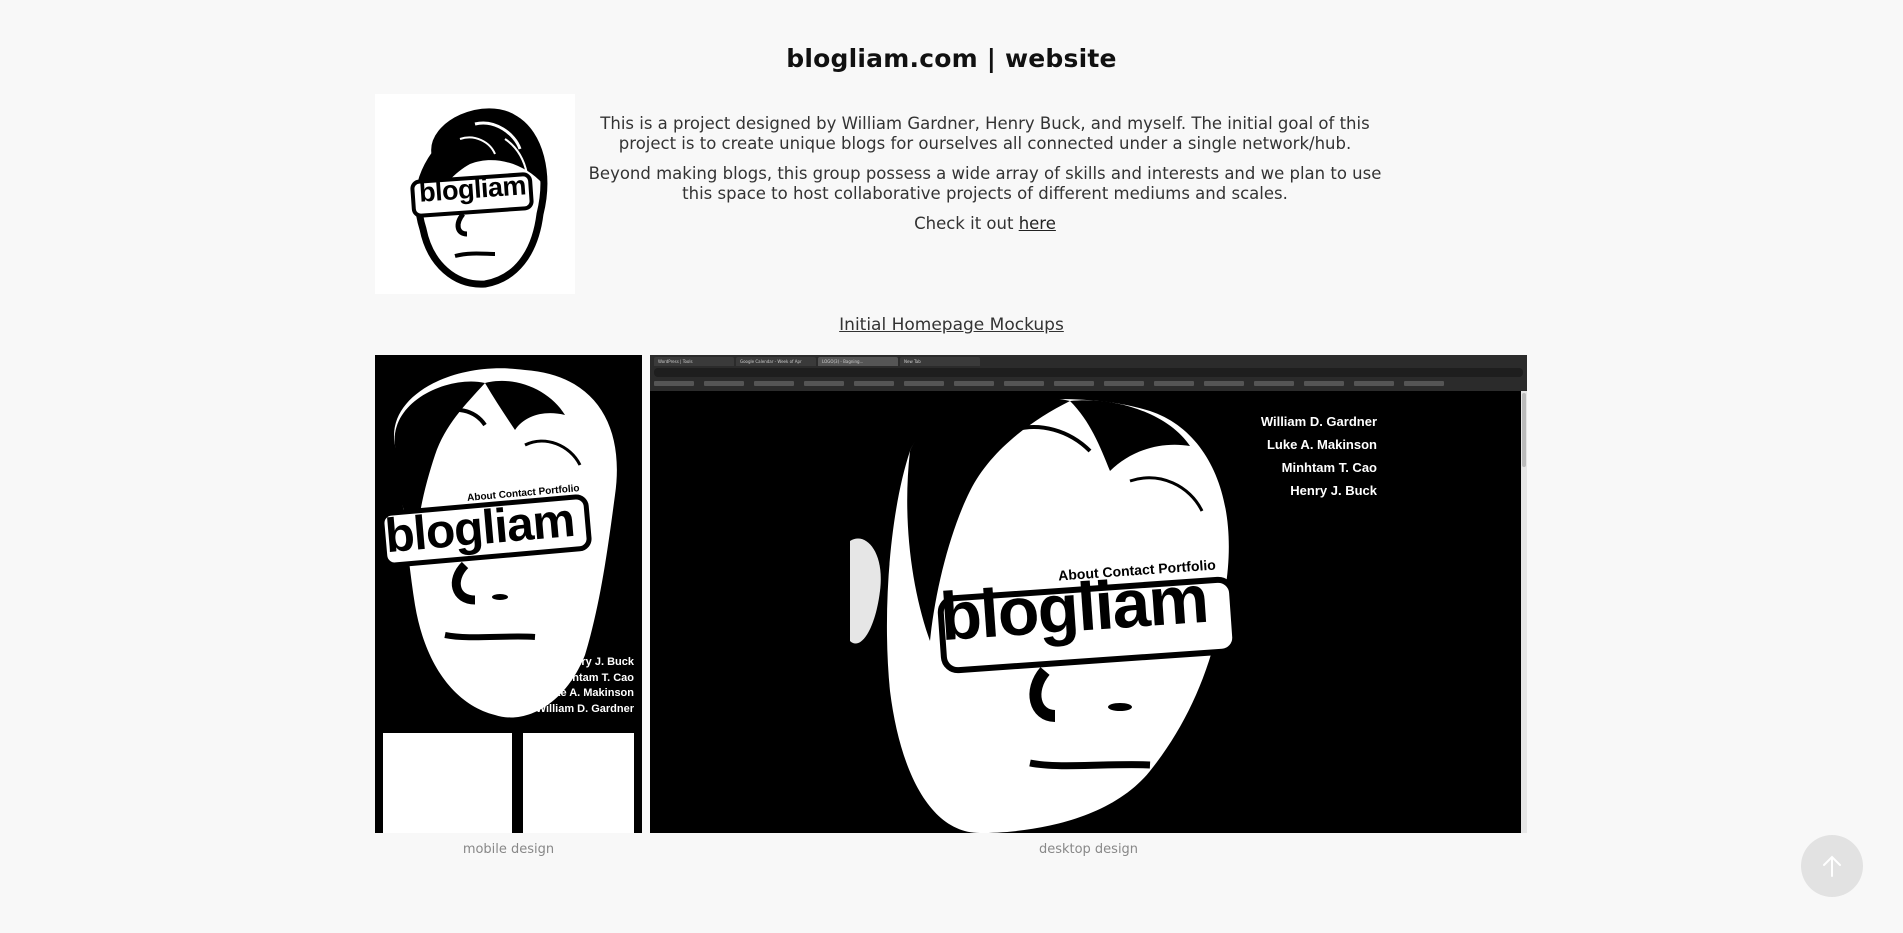  Describe the element at coordinates (1088, 384) in the screenshot. I see `mockup-bookmarks-bar` at that location.